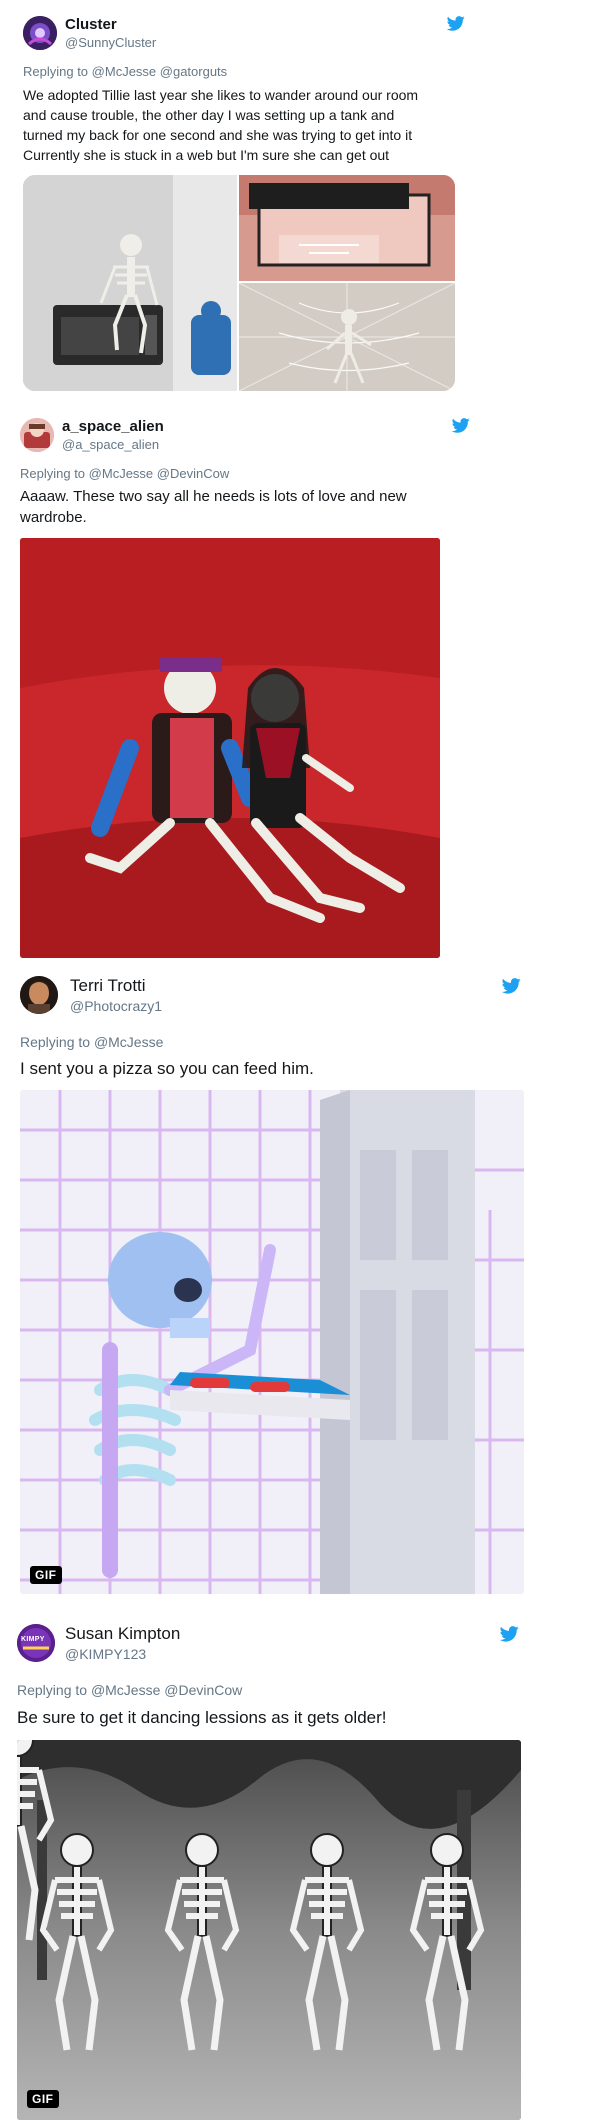 Image resolution: width=590 pixels, height=2126 pixels. I want to click on user-handle: @a_space_alien, so click(110, 444).